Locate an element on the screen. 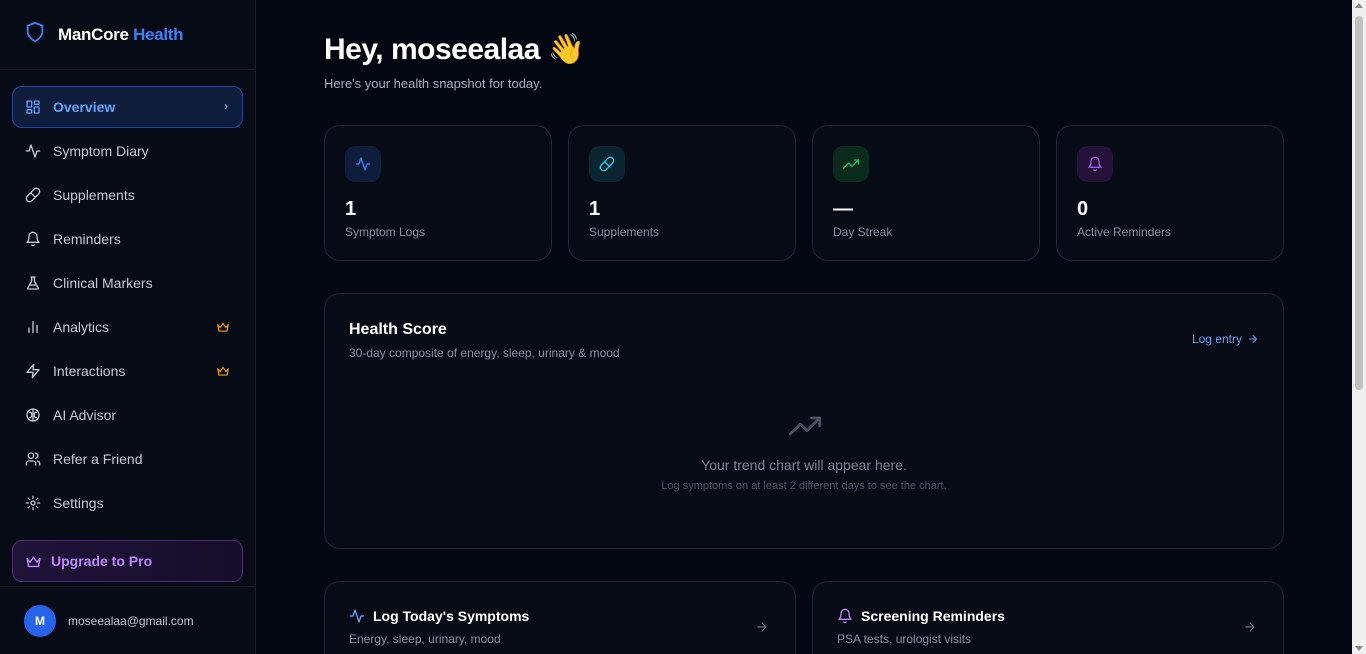  brand-name-part2: Health is located at coordinates (158, 34).